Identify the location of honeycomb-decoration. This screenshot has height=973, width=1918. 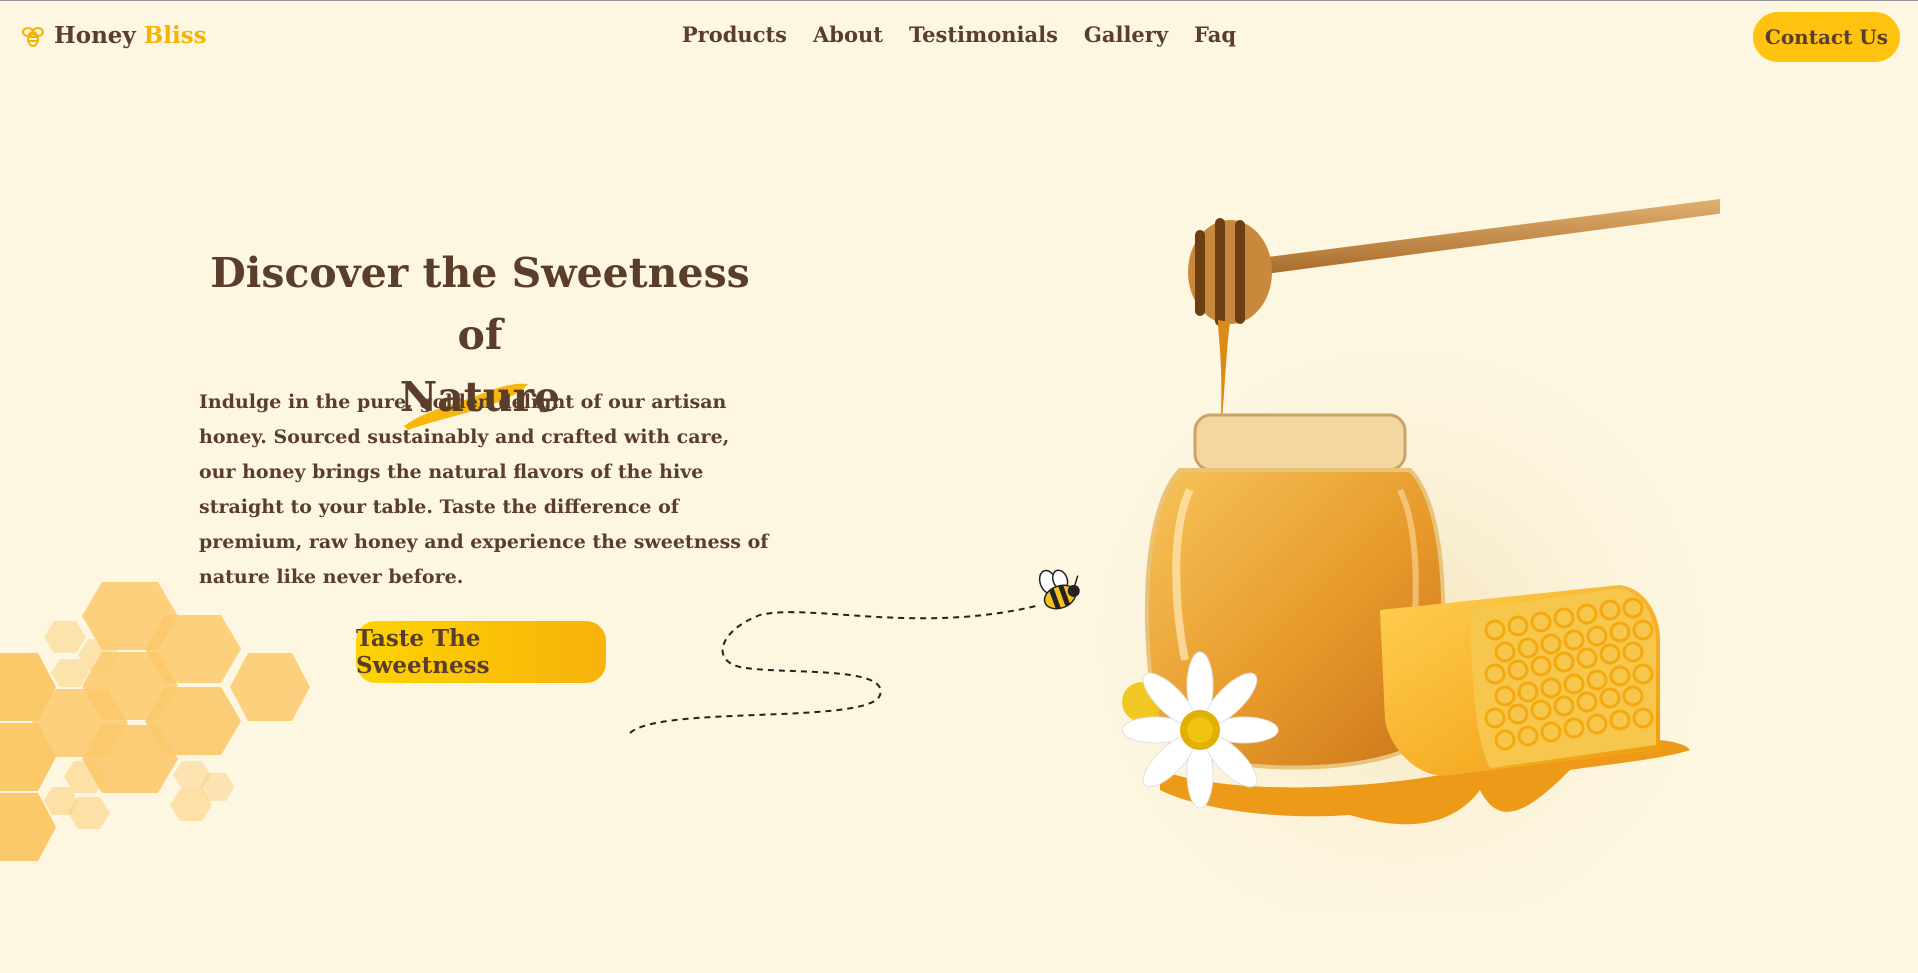
(155, 721).